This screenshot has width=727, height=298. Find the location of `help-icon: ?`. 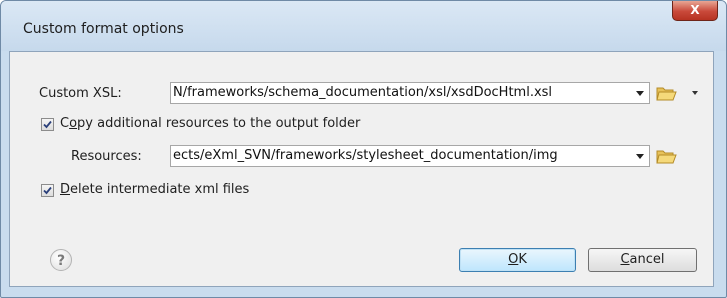

help-icon: ? is located at coordinates (61, 261).